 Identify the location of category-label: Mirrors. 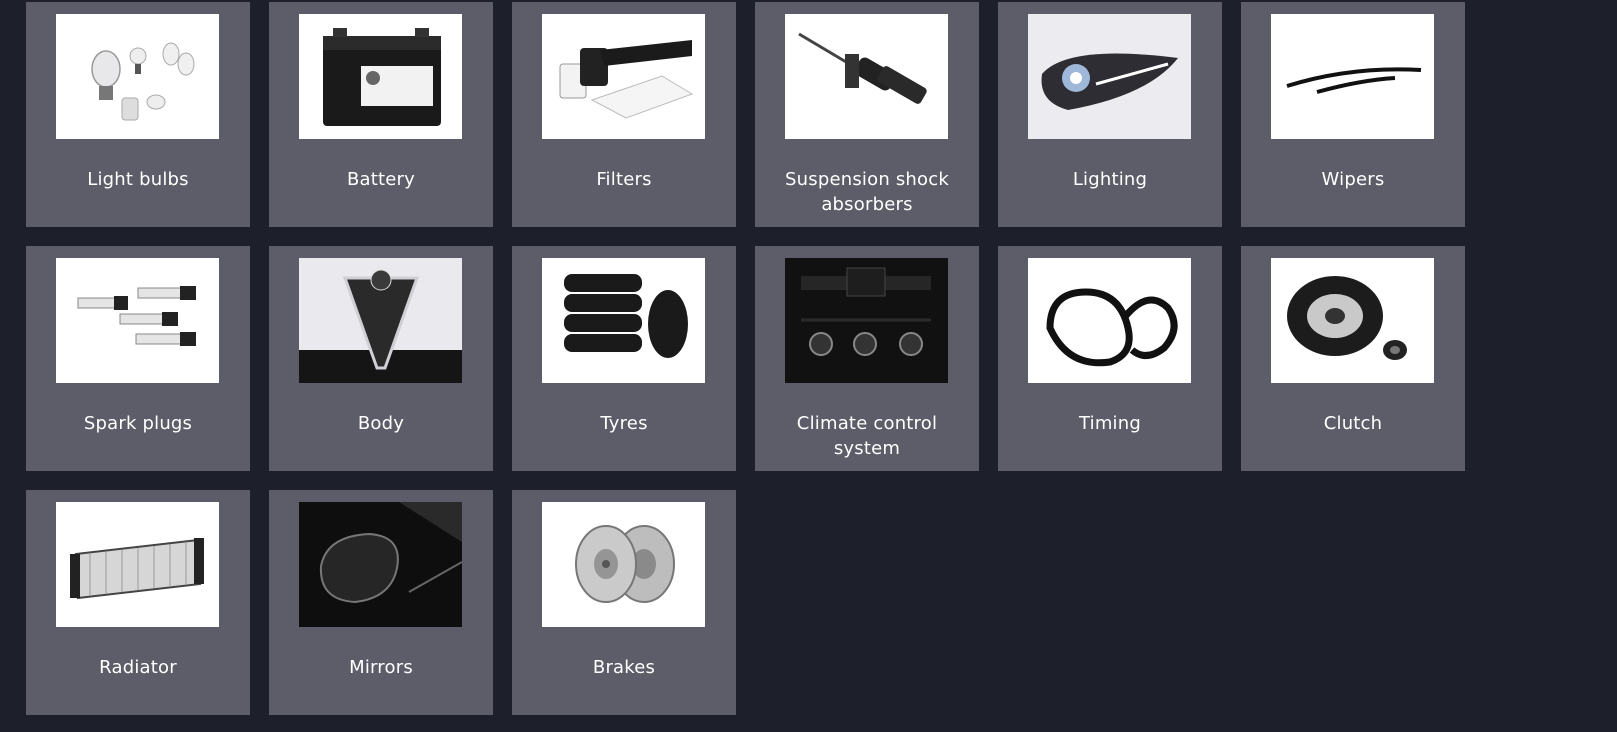
(381, 667).